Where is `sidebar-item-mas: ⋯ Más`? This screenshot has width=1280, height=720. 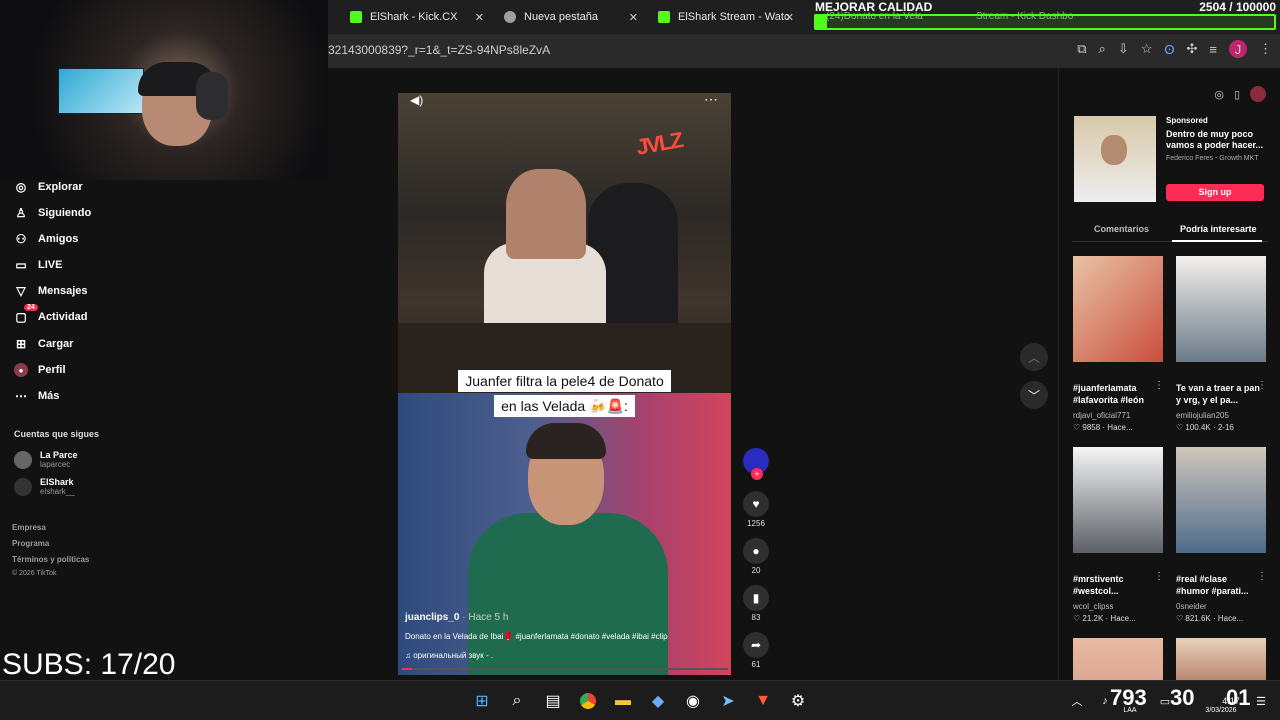 sidebar-item-mas: ⋯ Más is located at coordinates (36, 396).